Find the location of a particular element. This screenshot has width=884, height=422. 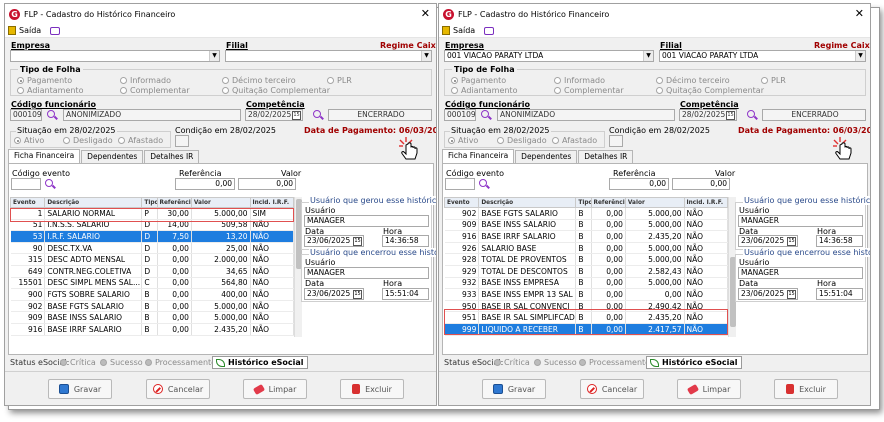

table-row: 933 BASE INSS EMPR 13 SAL B 0,00 0,00 NÃO is located at coordinates (586, 294).